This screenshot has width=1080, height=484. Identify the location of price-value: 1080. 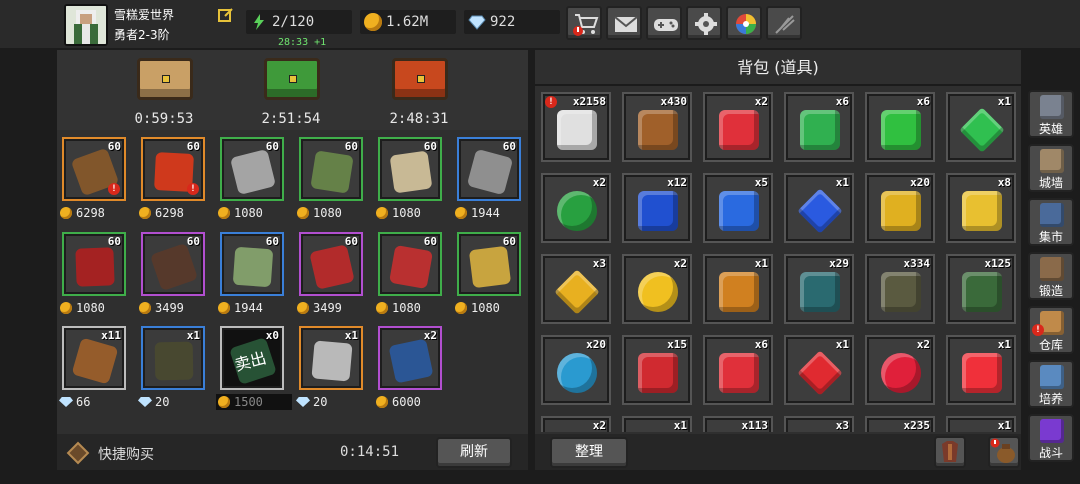
(327, 213).